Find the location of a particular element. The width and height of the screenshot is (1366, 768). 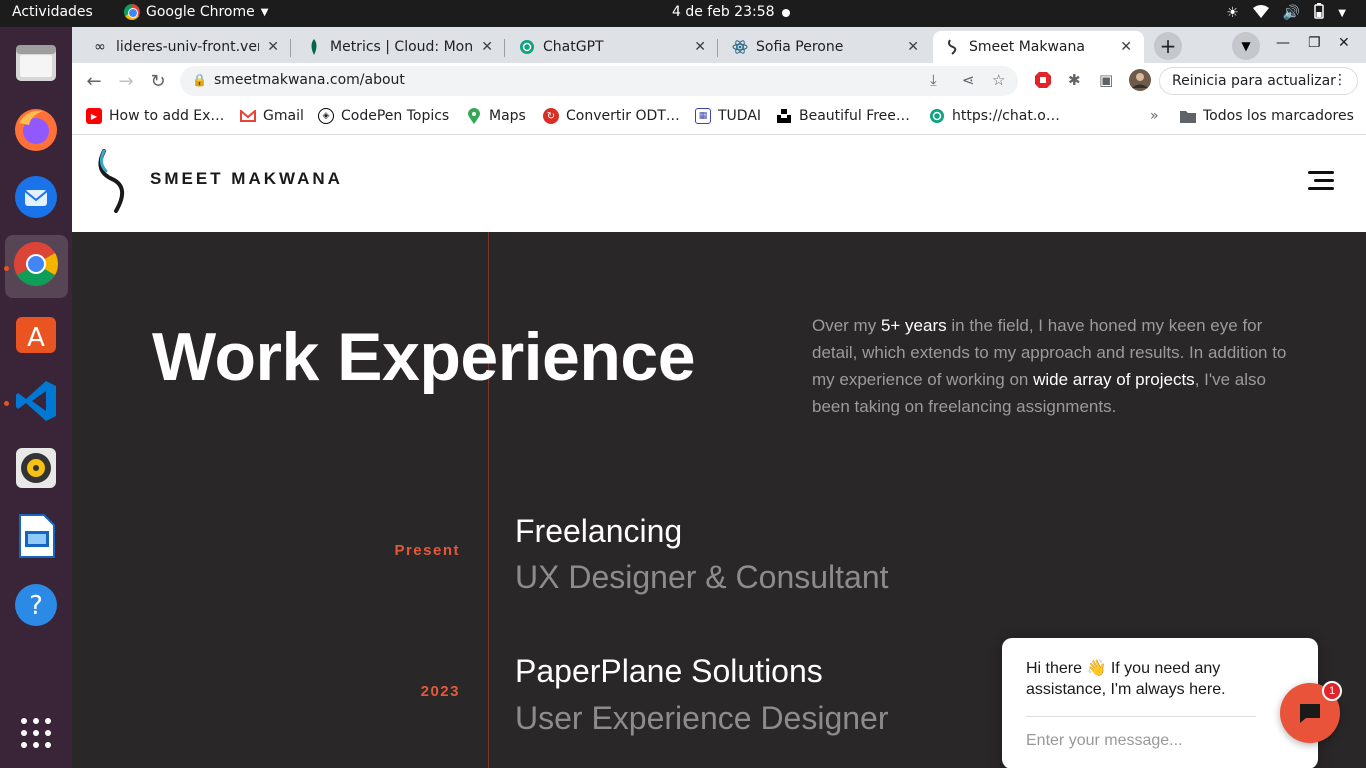

help-icon: ? is located at coordinates (36, 605).